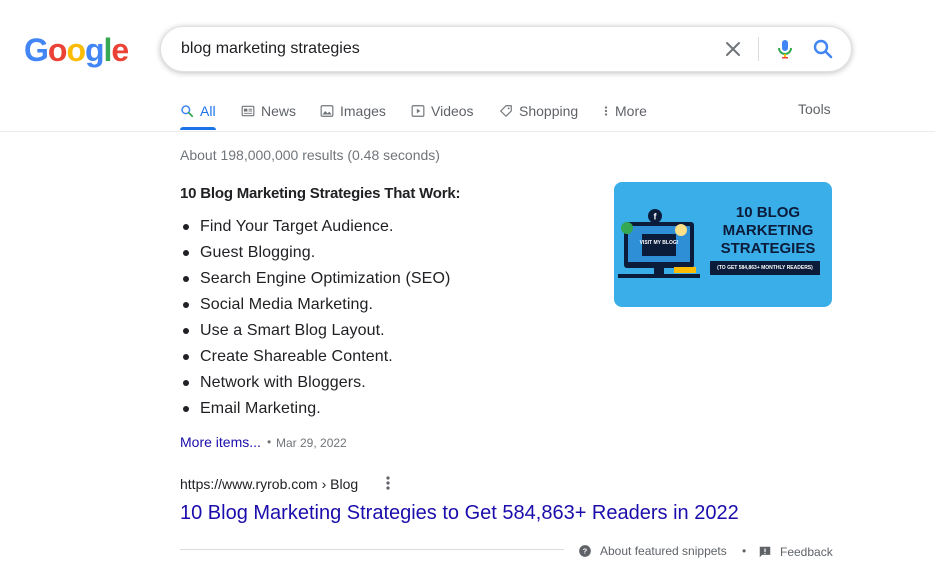  What do you see at coordinates (198, 128) in the screenshot?
I see `active-tab-indicator` at bounding box center [198, 128].